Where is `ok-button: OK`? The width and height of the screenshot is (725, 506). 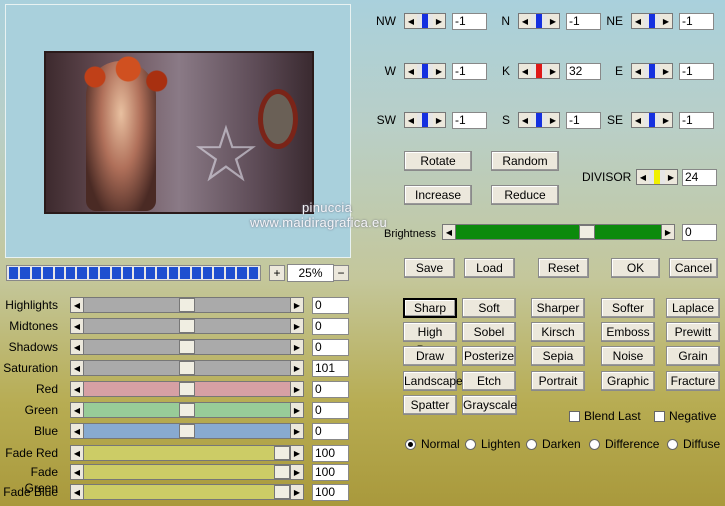 ok-button: OK is located at coordinates (635, 268).